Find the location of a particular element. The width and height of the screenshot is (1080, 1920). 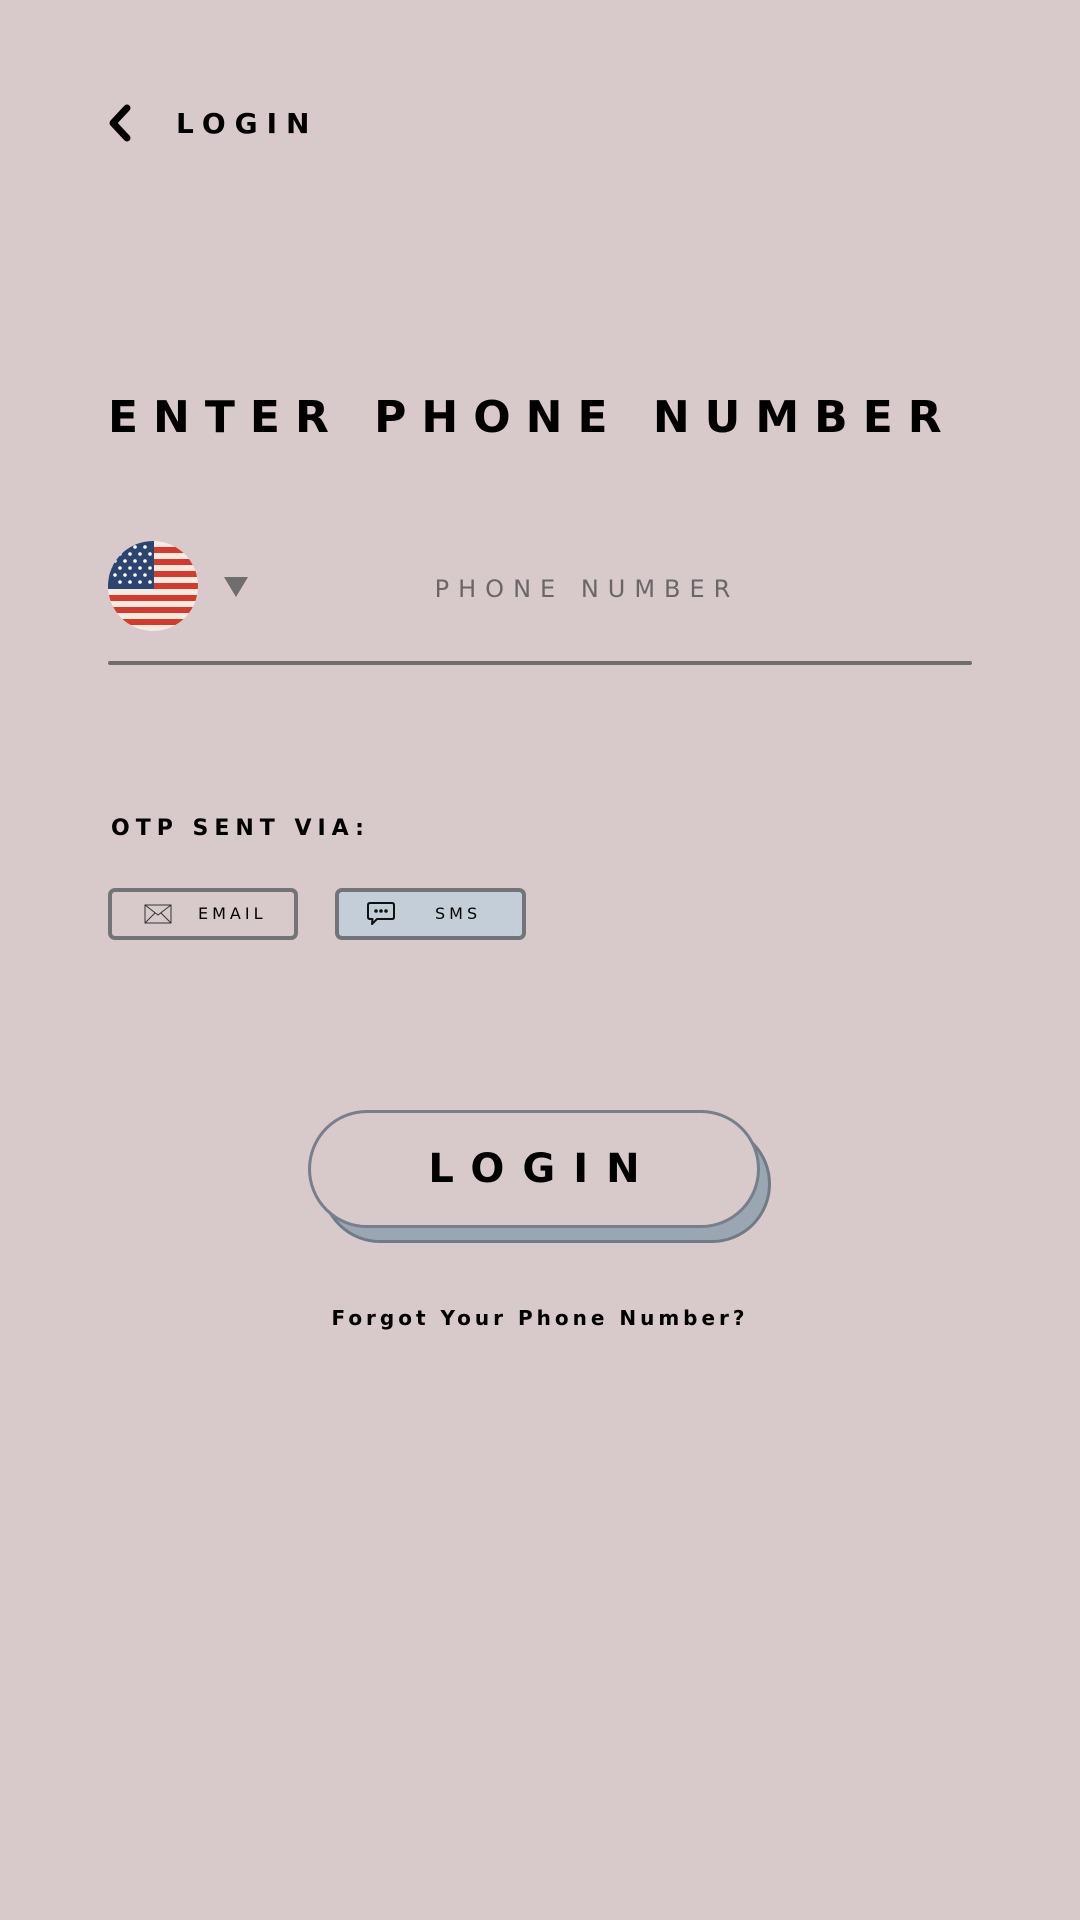

back-button is located at coordinates (120, 125).